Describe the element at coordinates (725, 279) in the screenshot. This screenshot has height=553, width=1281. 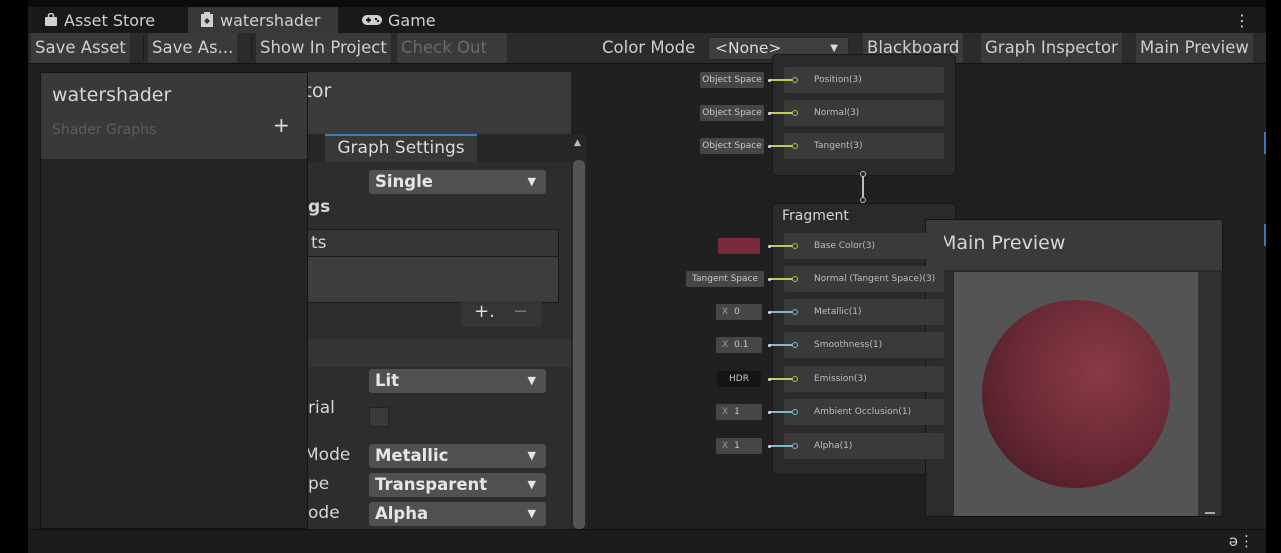
I see `normal-space-dropdown: Tangent Space` at that location.